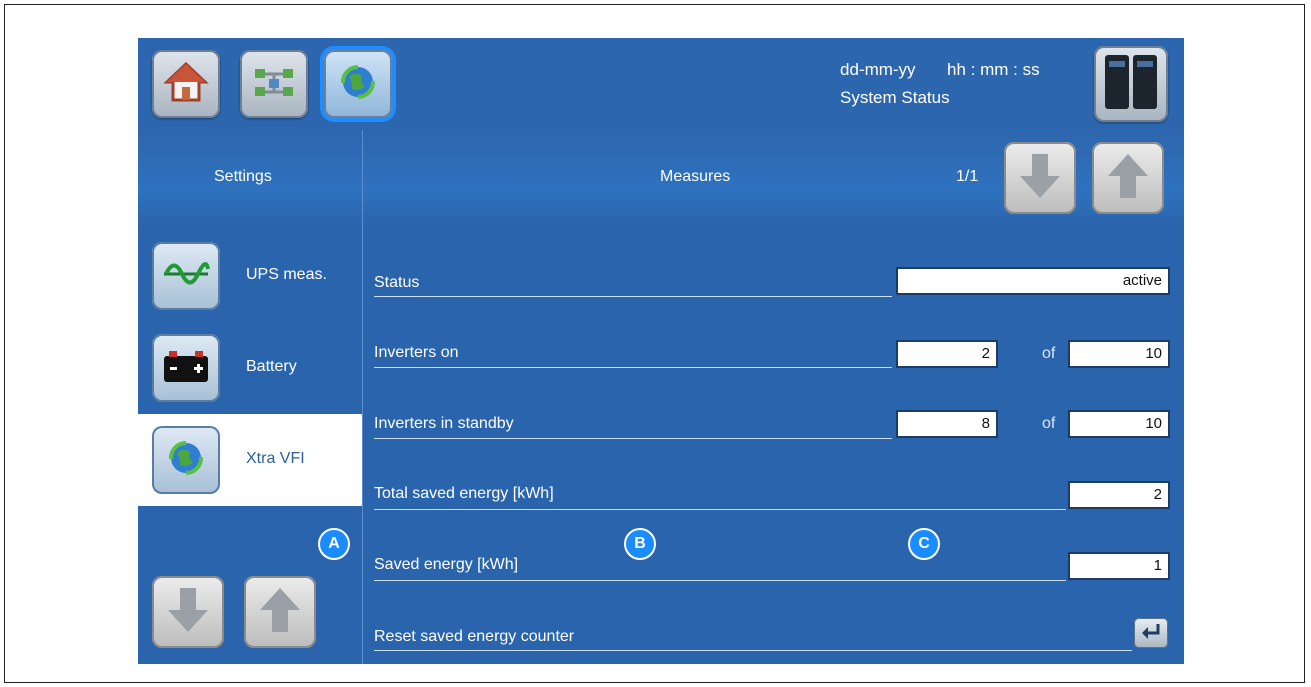 The height and width of the screenshot is (687, 1311). What do you see at coordinates (1033, 281) in the screenshot?
I see `status-value: active` at bounding box center [1033, 281].